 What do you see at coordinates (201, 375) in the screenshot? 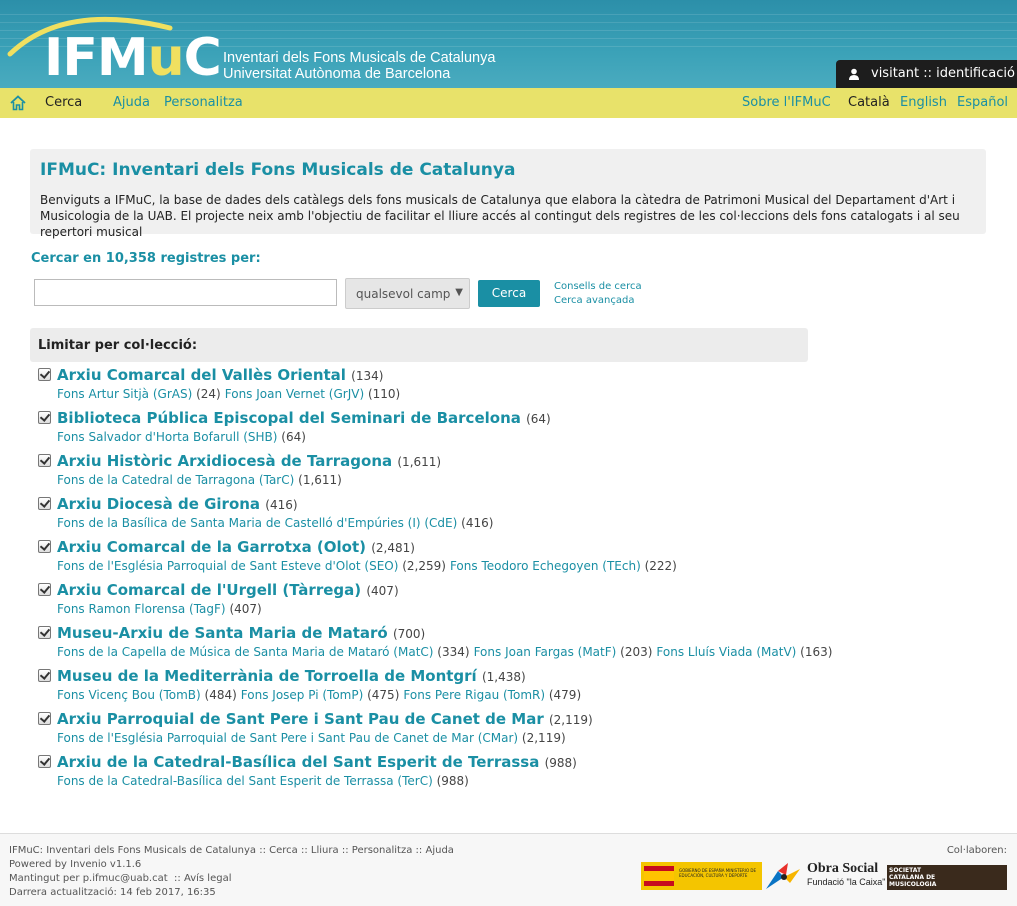
I see `collection-link: Arxiu Comarcal del Vallès Oriental` at bounding box center [201, 375].